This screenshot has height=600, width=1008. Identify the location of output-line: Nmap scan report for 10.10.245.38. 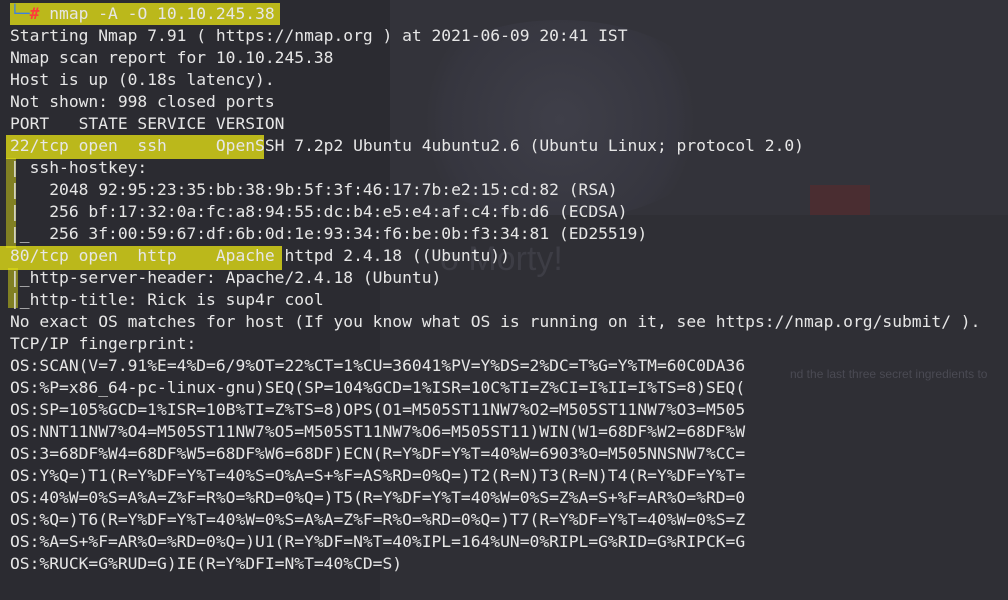
(172, 57).